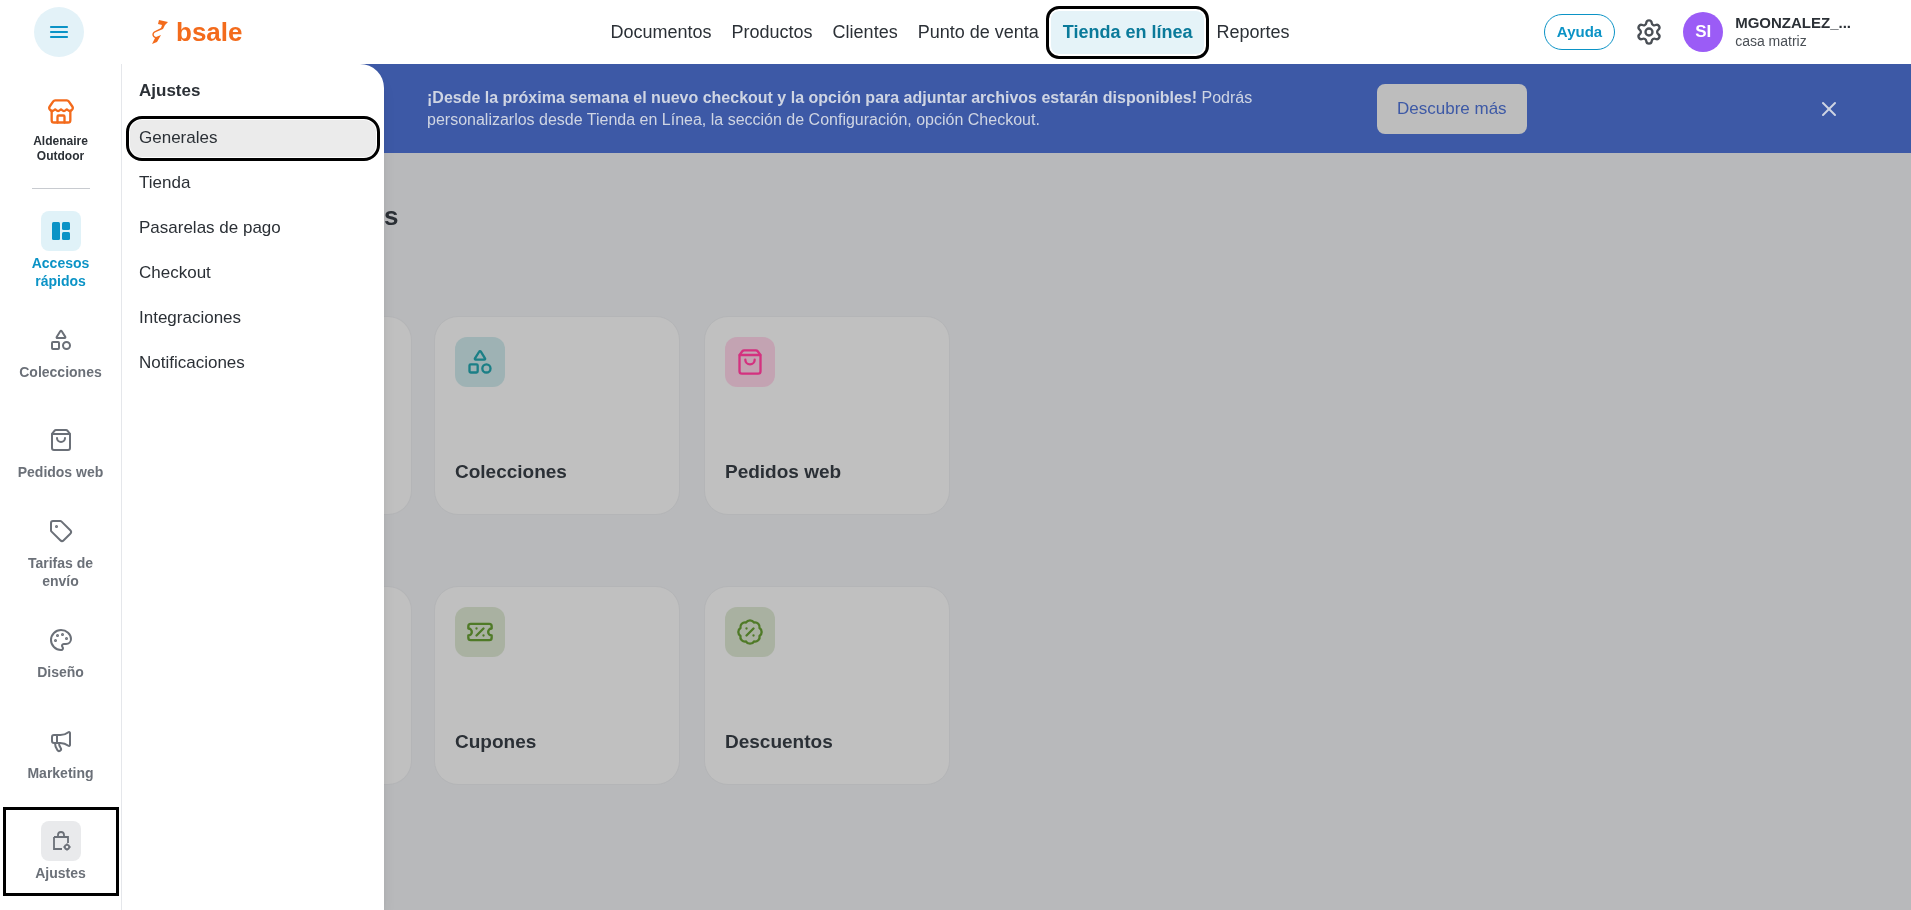 This screenshot has width=1911, height=910. What do you see at coordinates (1649, 32) in the screenshot?
I see `settings-icon` at bounding box center [1649, 32].